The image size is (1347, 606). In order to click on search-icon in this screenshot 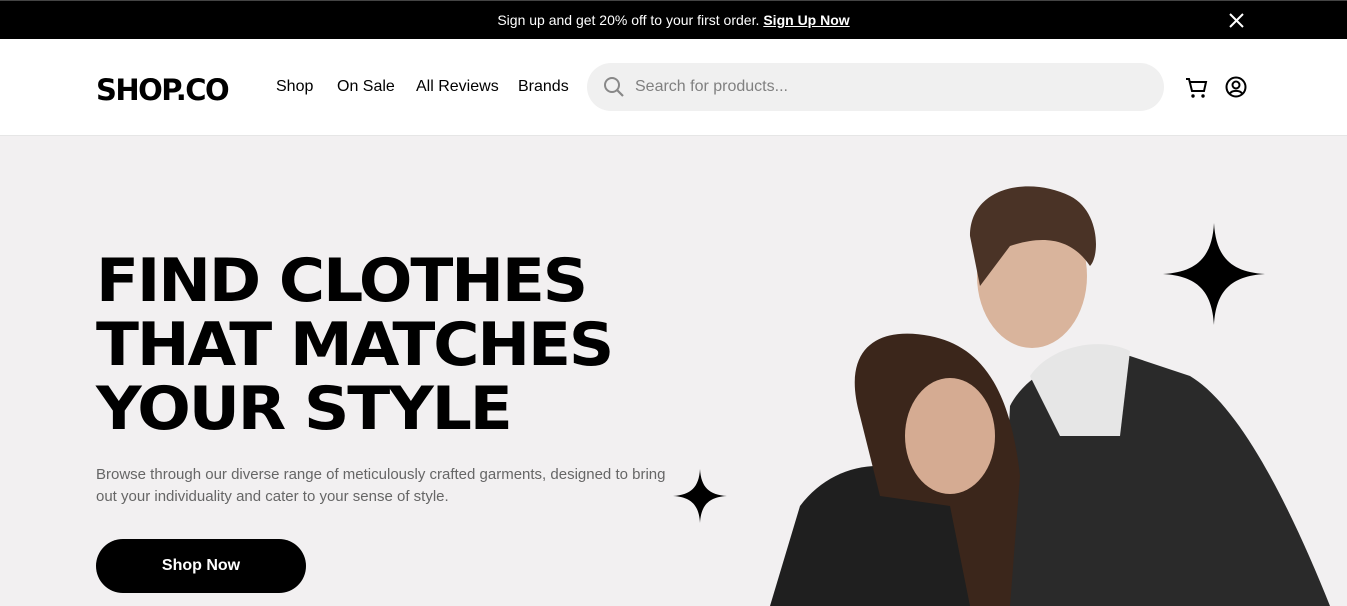, I will do `click(614, 87)`.